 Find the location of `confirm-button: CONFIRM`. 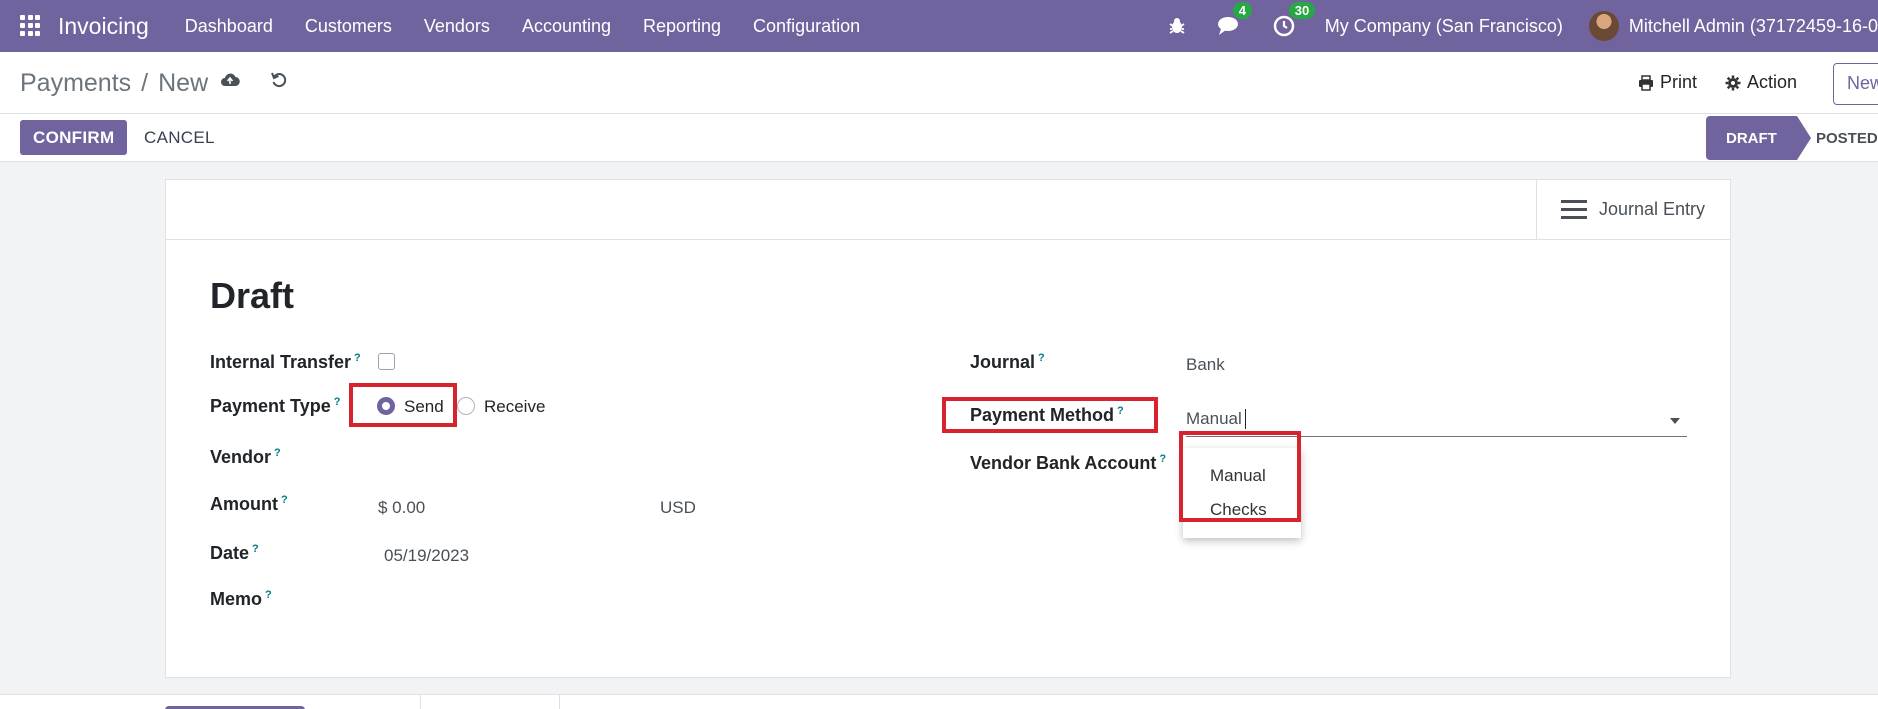

confirm-button: CONFIRM is located at coordinates (74, 137).